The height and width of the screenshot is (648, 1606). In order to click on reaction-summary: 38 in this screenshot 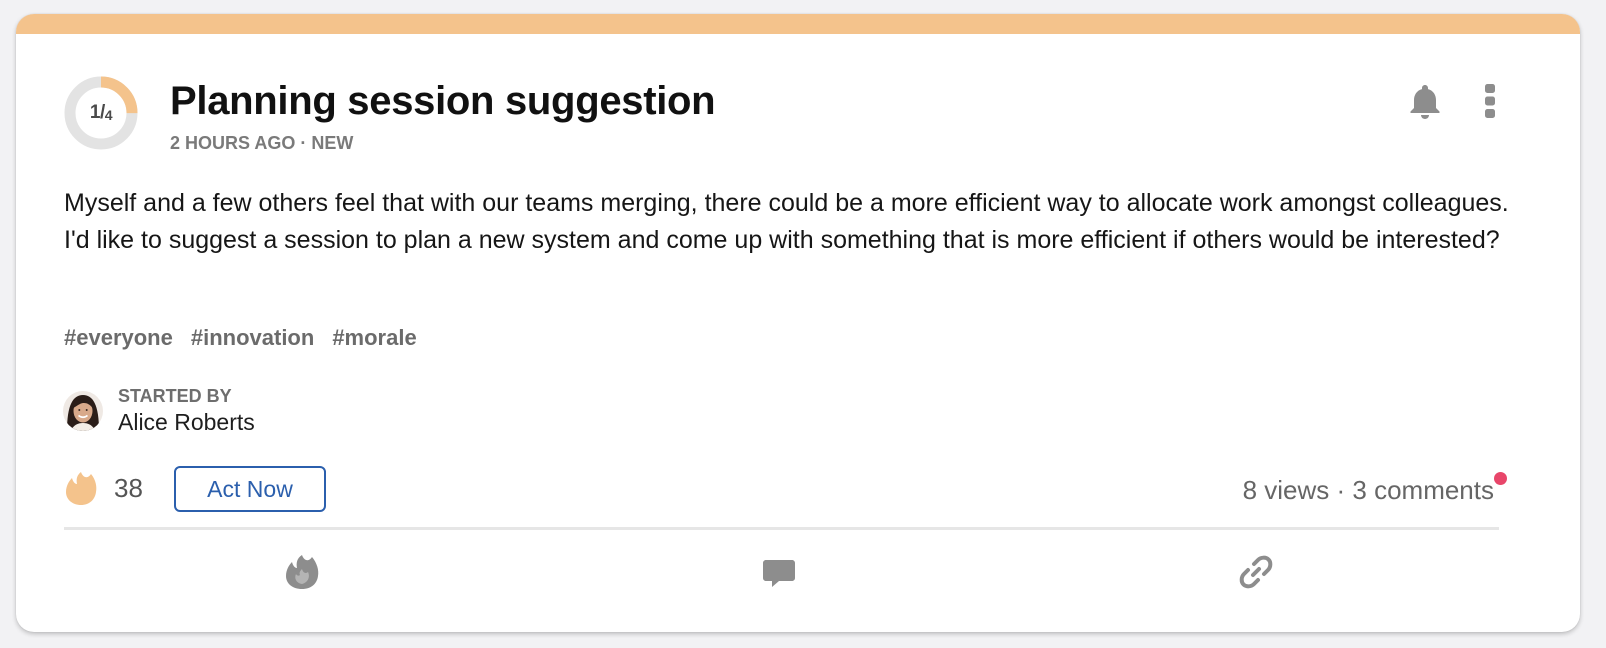, I will do `click(103, 488)`.